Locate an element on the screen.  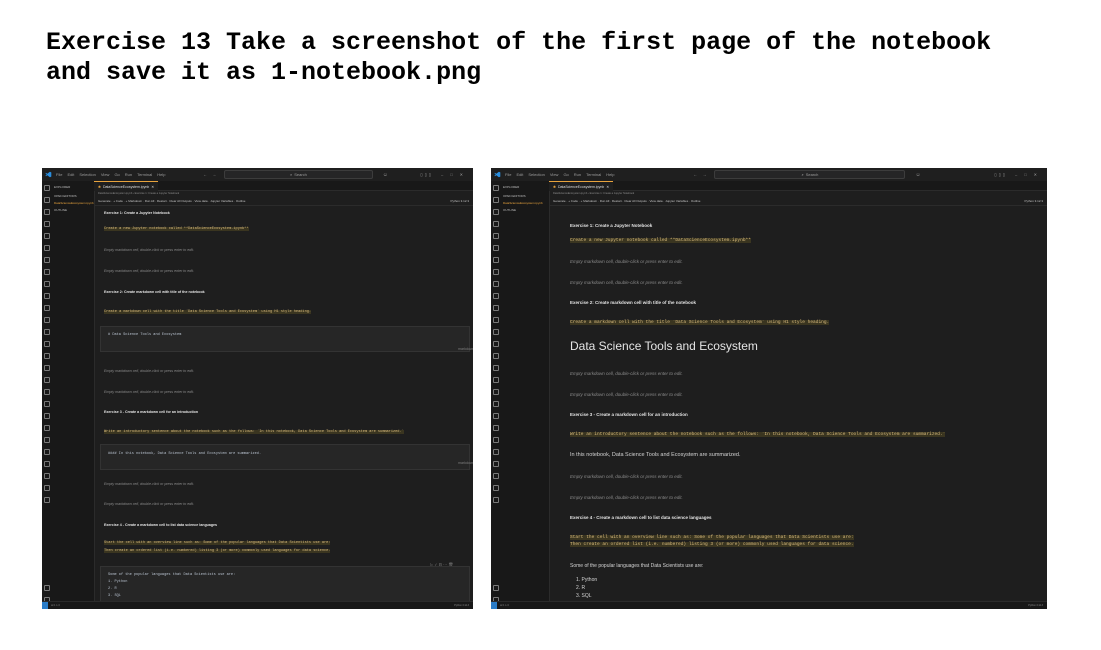
status-left: ⊗ 0 ⚠ 0 is located at coordinates (55, 605).